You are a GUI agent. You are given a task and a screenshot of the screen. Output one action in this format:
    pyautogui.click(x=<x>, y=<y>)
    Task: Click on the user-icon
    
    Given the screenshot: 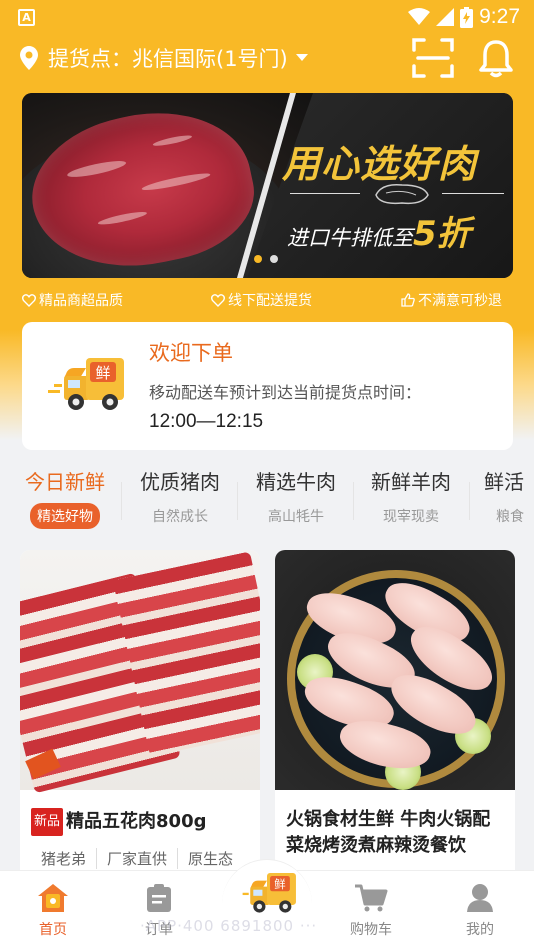 What is the action you would take?
    pyautogui.click(x=480, y=898)
    